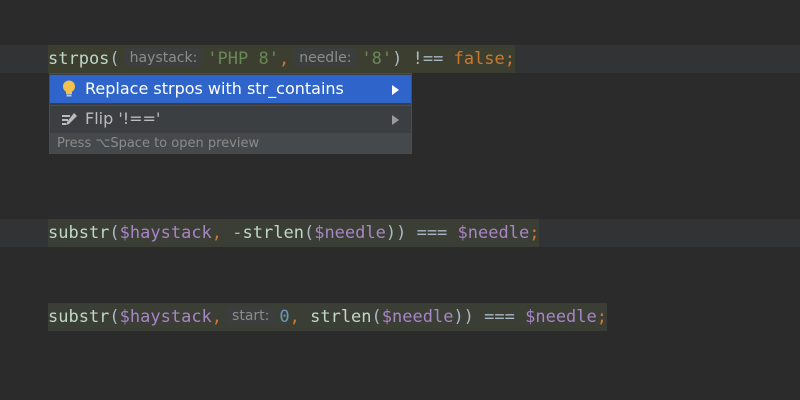 The image size is (800, 400). What do you see at coordinates (214, 88) in the screenshot?
I see `menu-item-label: Replace strpos with str_contains` at bounding box center [214, 88].